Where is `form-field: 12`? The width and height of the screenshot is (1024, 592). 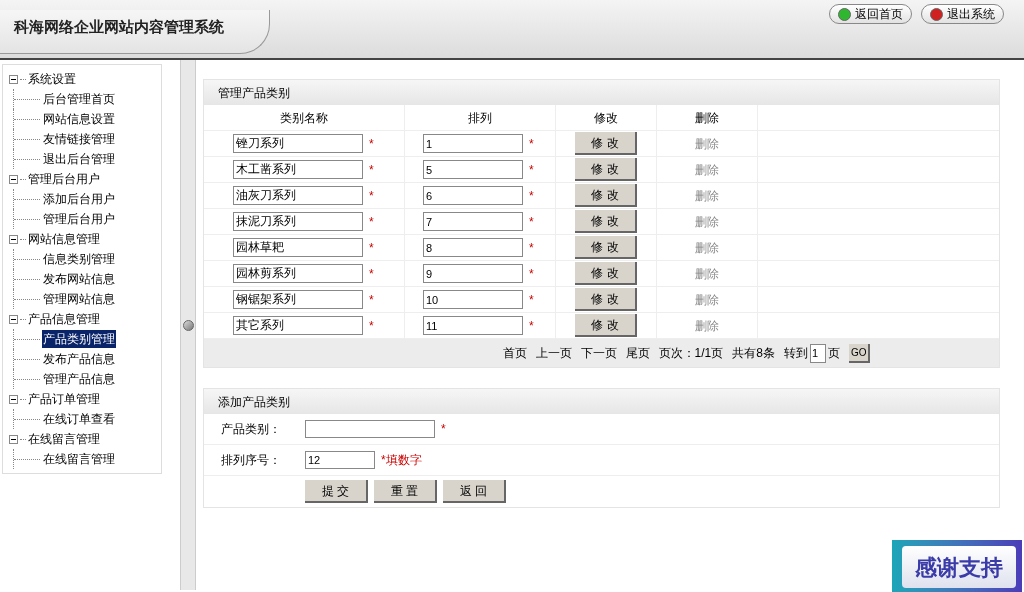 form-field: 12 is located at coordinates (340, 460).